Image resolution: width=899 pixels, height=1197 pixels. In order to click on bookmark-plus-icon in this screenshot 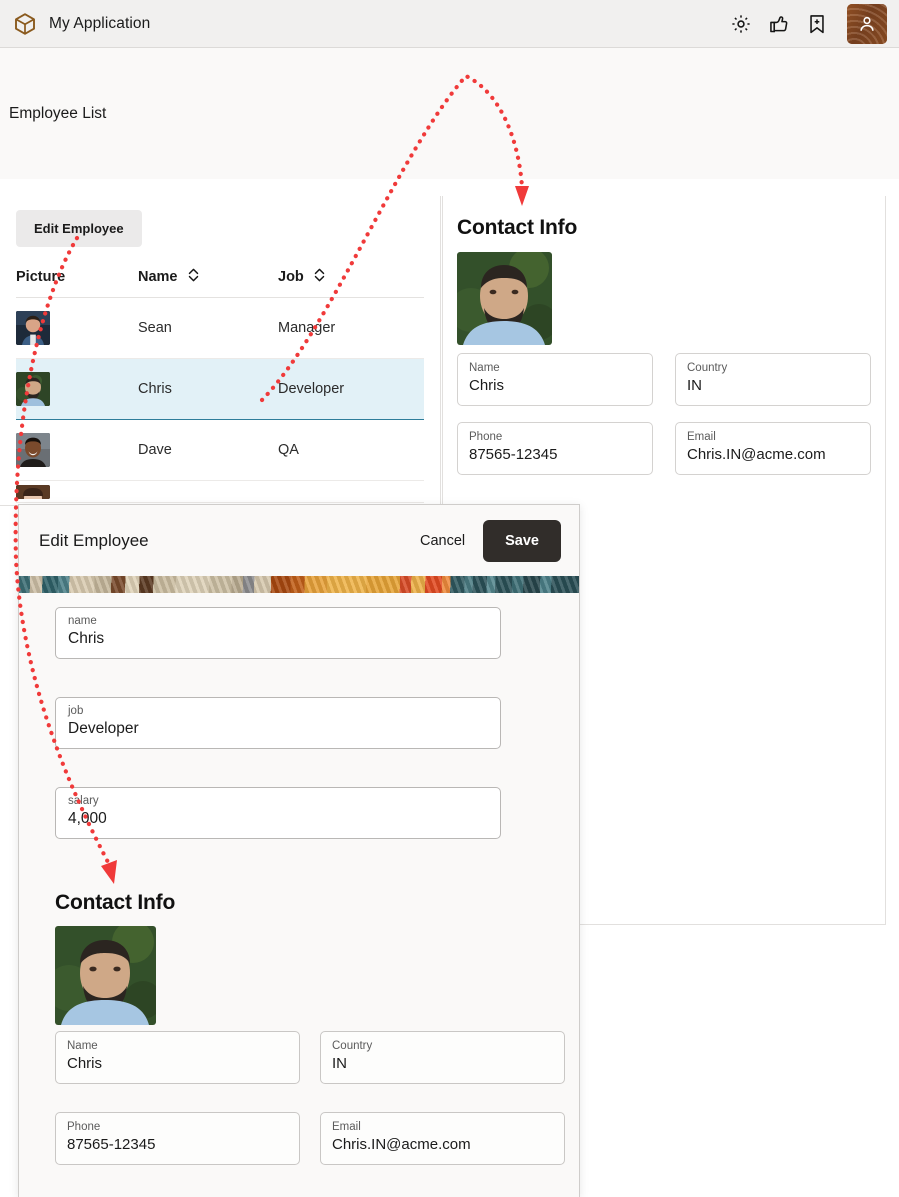, I will do `click(817, 24)`.